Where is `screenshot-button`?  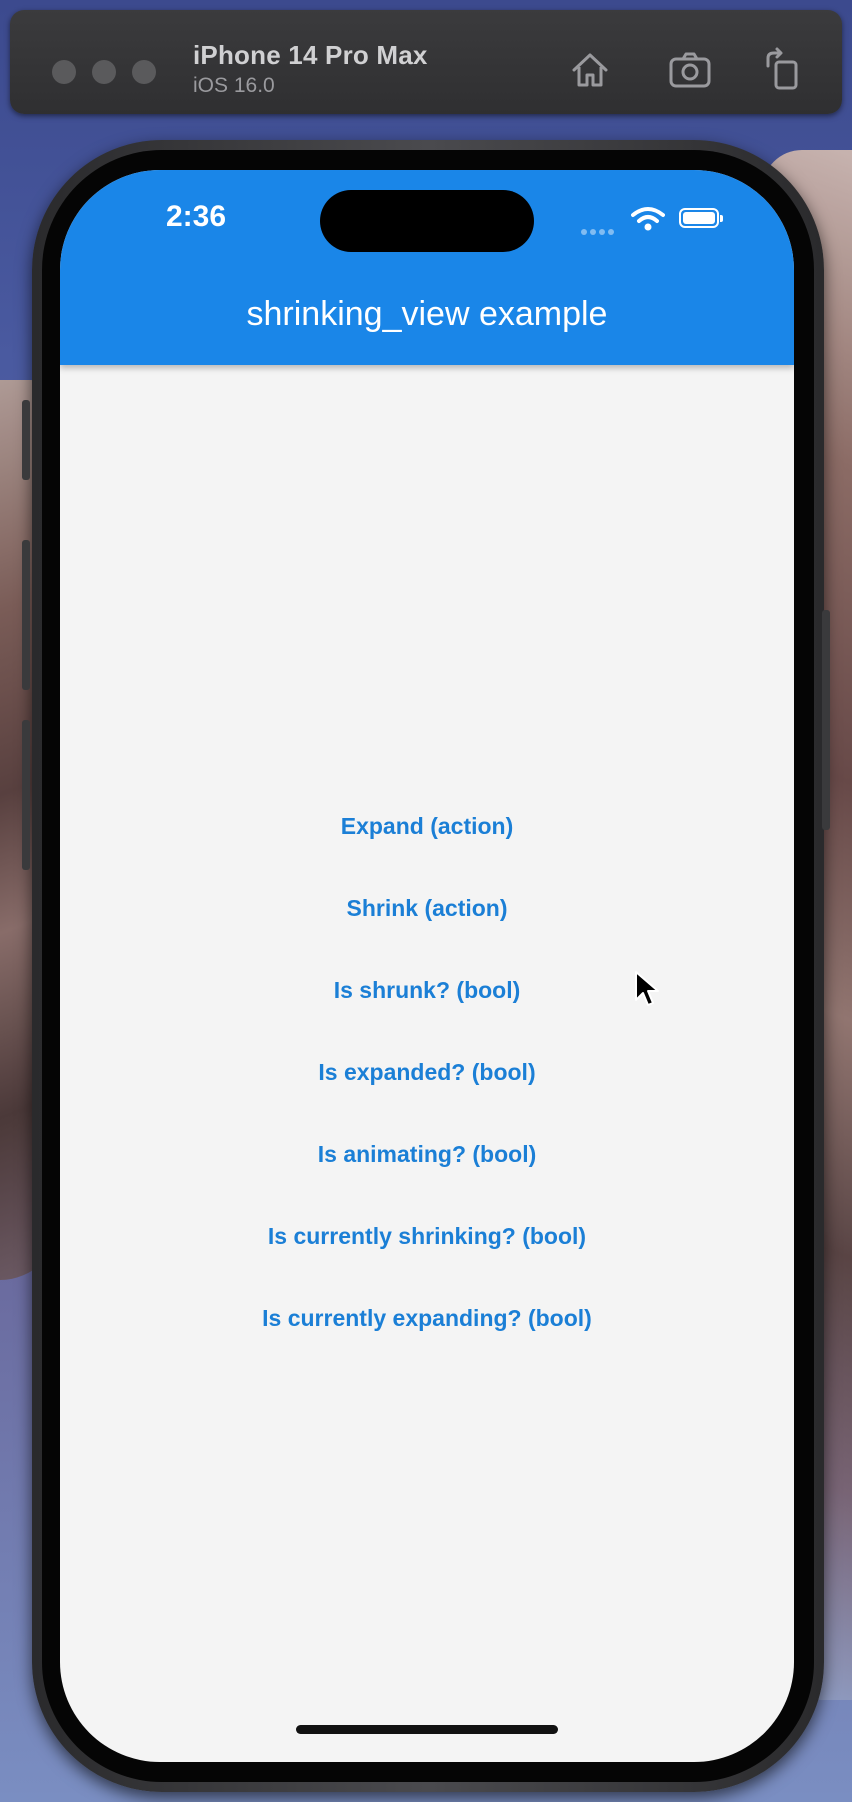
screenshot-button is located at coordinates (690, 70).